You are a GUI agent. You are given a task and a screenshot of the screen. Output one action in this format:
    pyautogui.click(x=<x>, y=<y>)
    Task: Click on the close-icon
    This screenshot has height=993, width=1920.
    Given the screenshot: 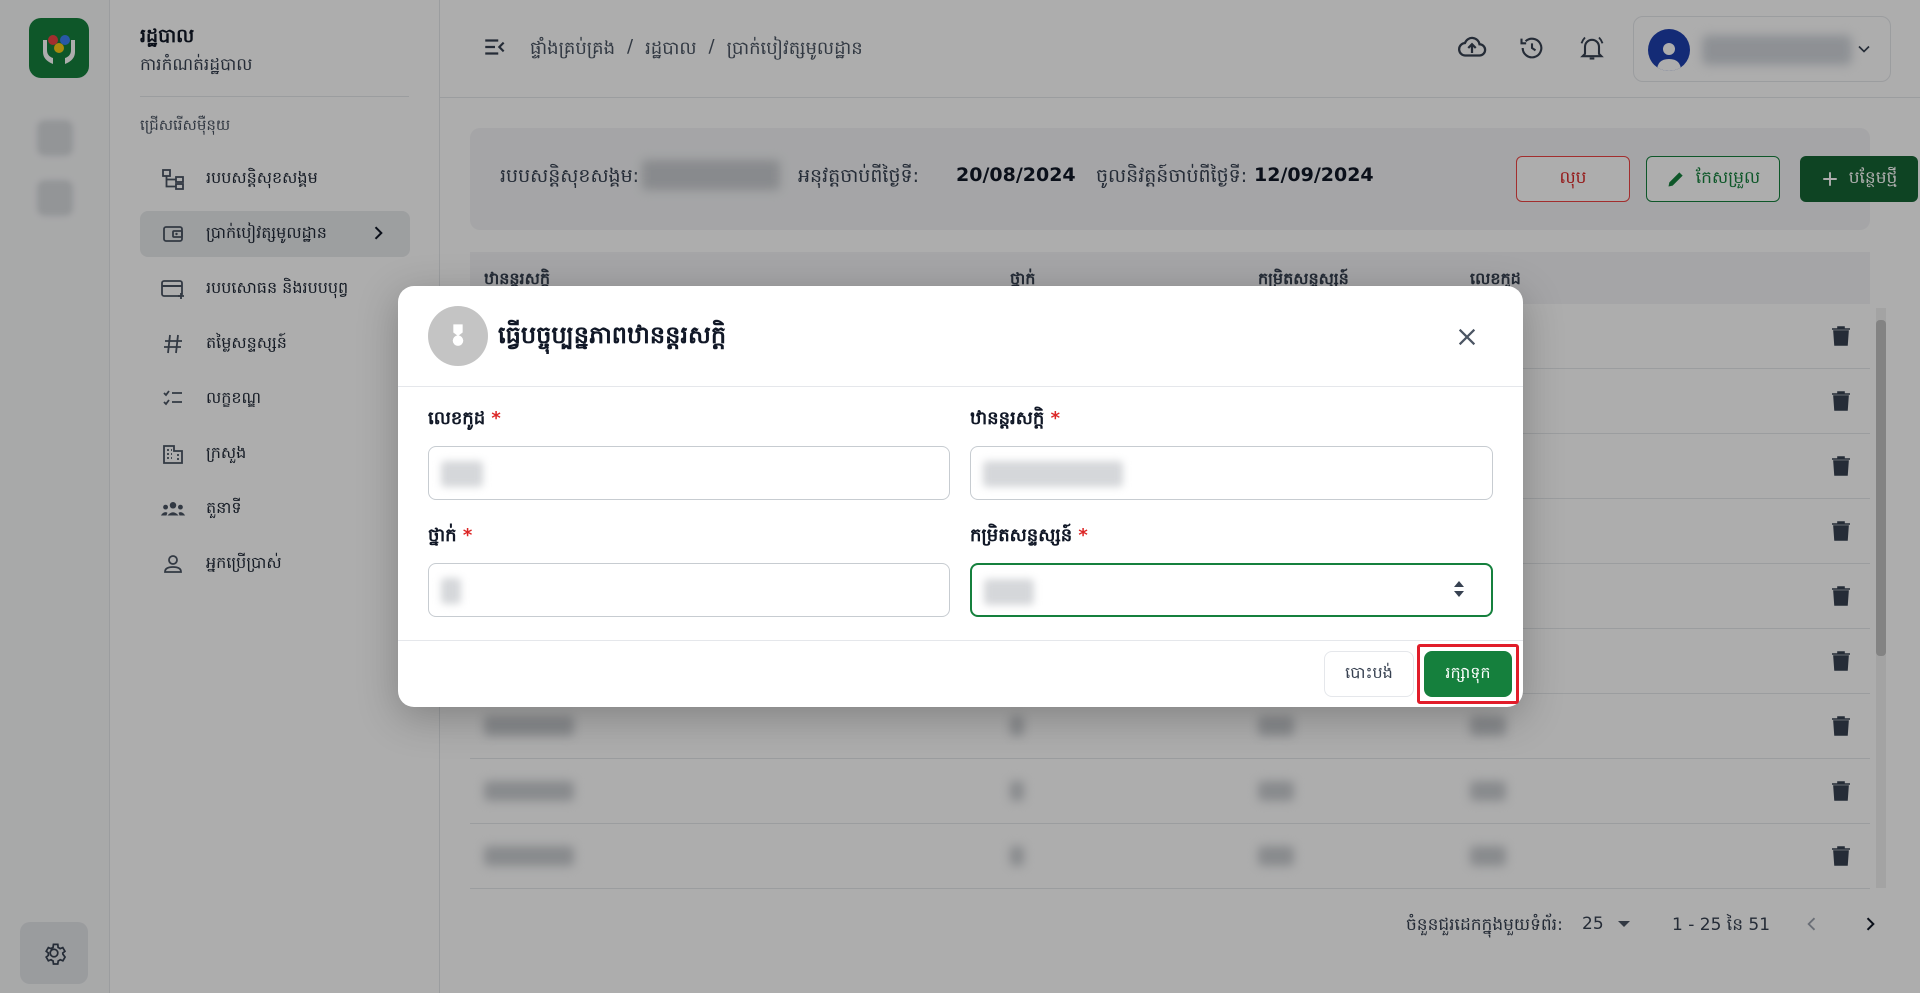 What is the action you would take?
    pyautogui.click(x=1467, y=337)
    